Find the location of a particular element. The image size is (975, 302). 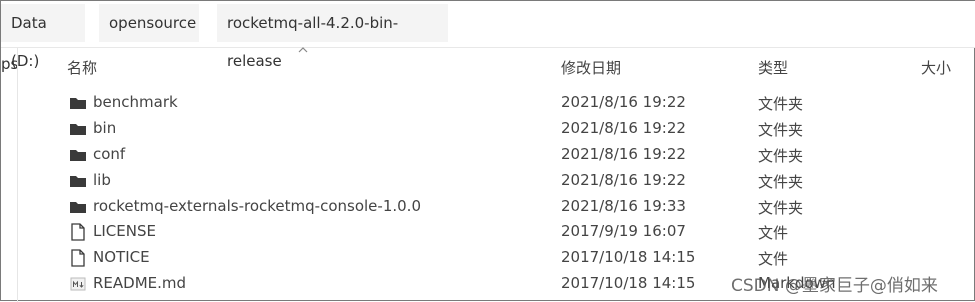

nav-pane-clipped-item: ps is located at coordinates (9, 65).